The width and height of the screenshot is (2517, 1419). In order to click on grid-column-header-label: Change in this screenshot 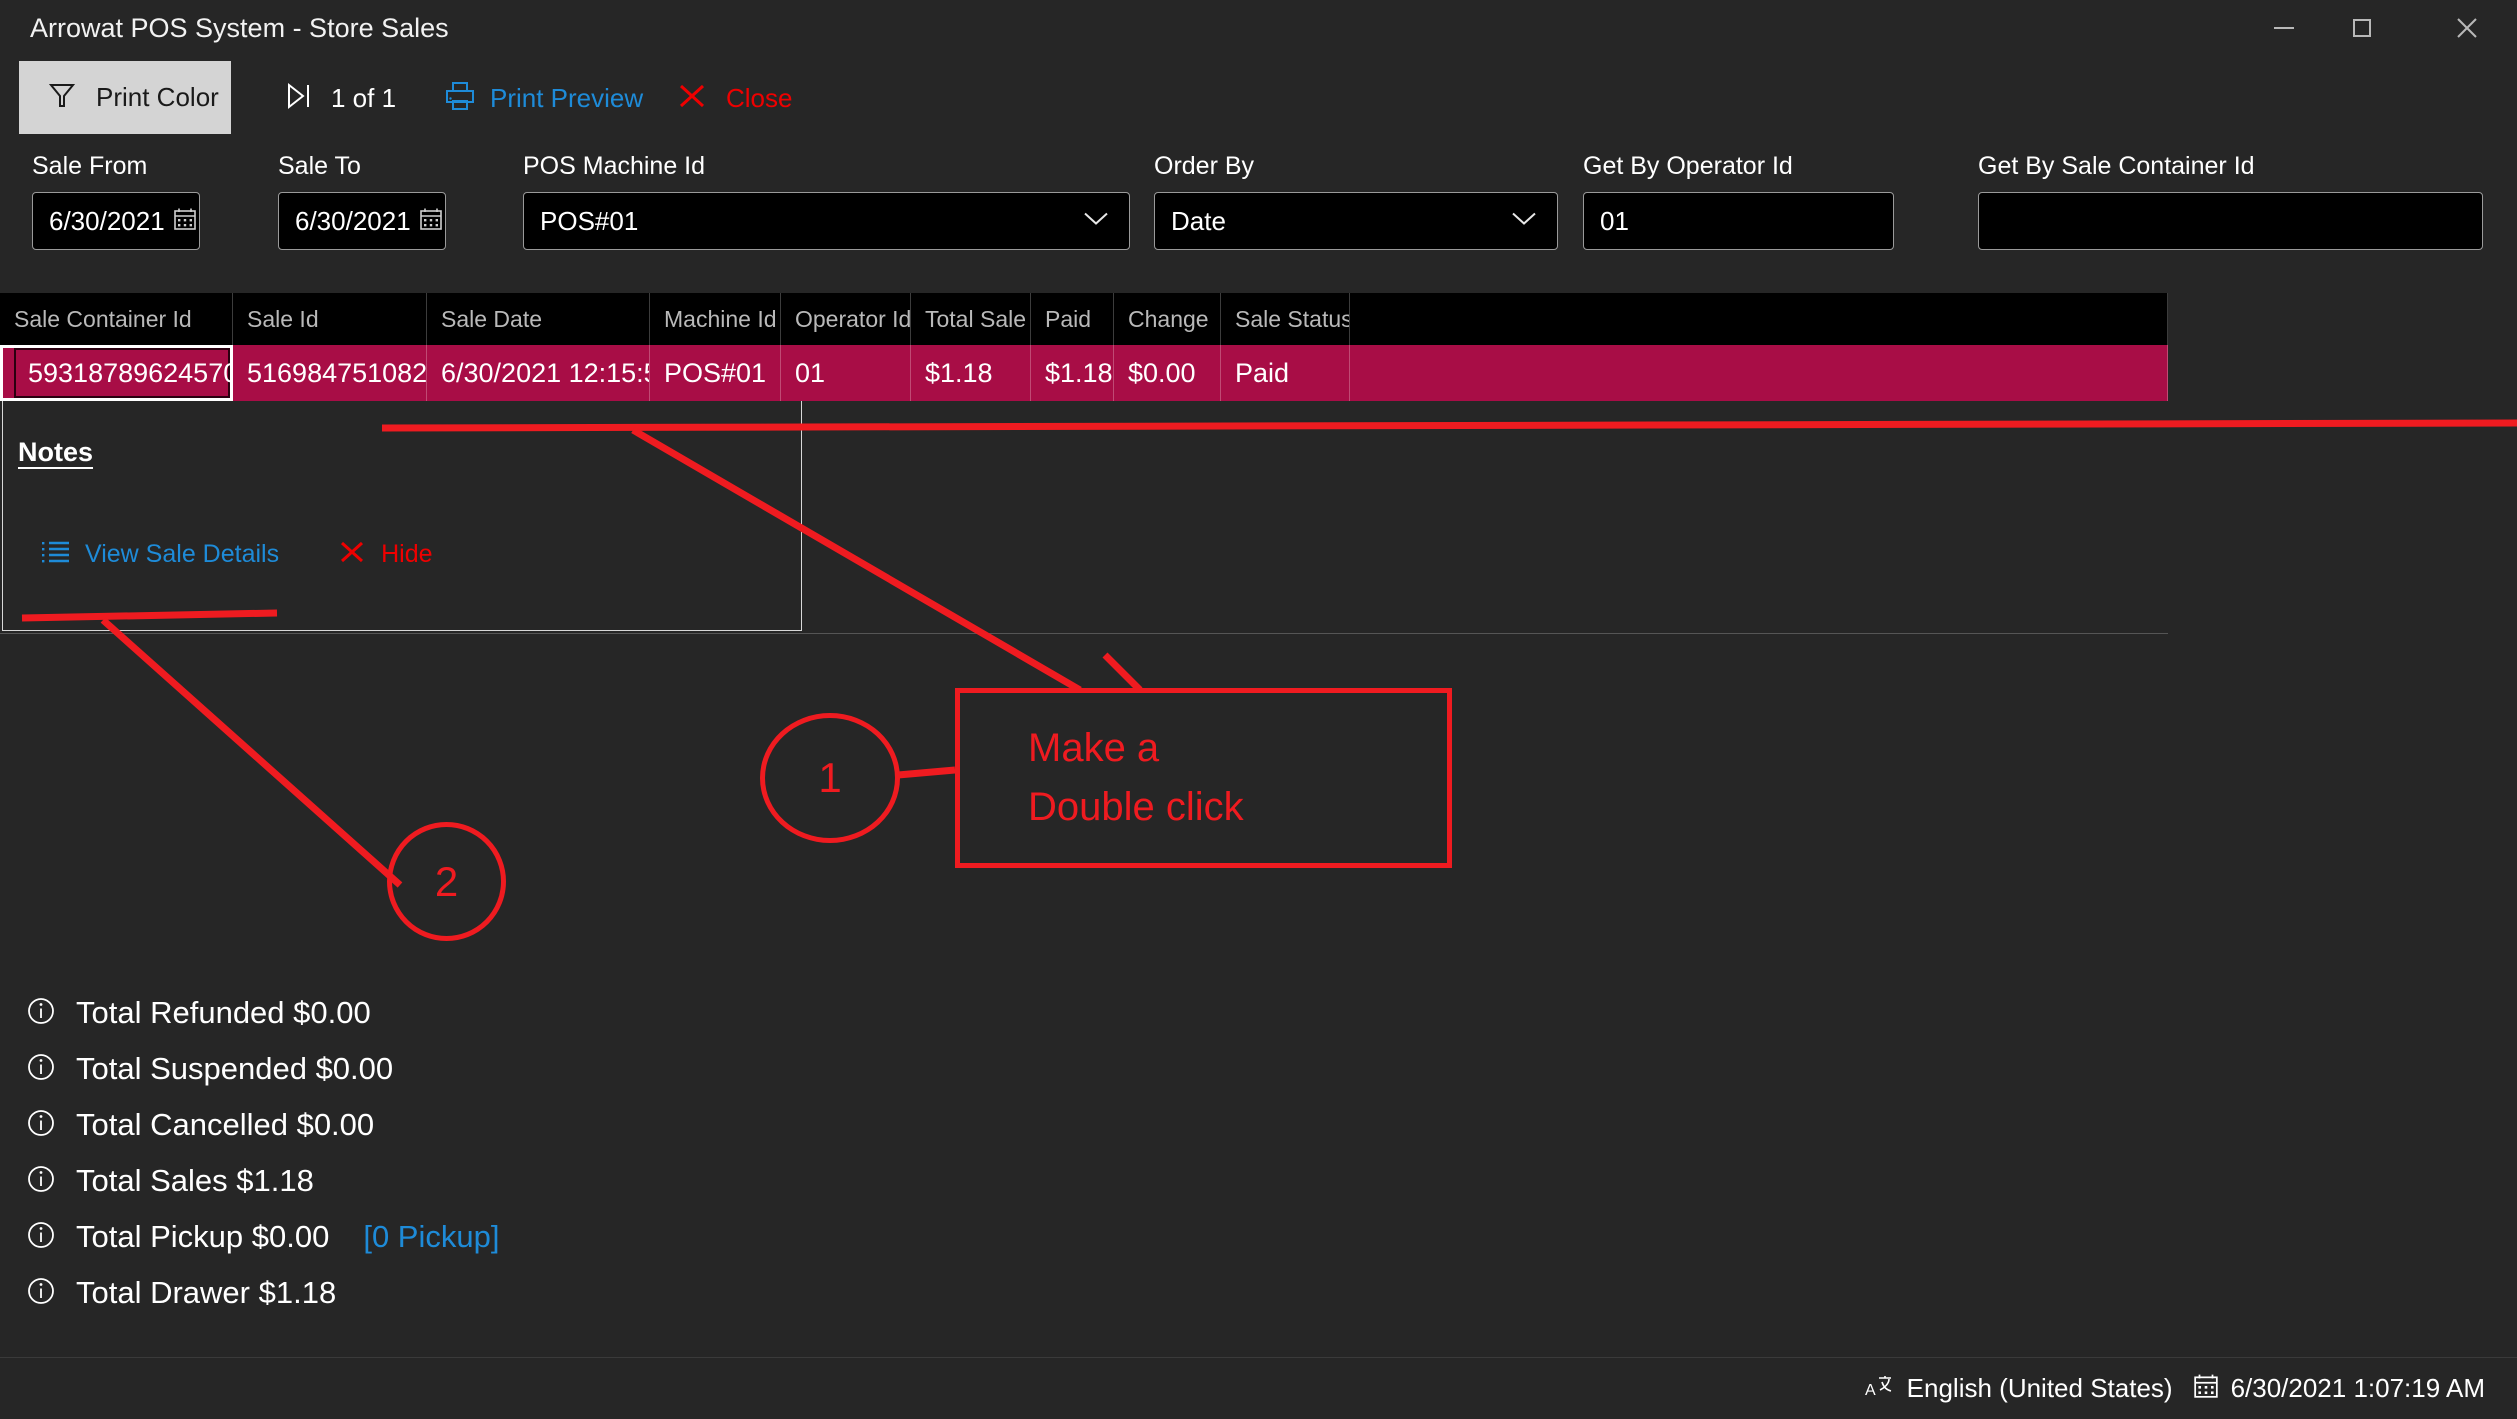, I will do `click(1168, 318)`.